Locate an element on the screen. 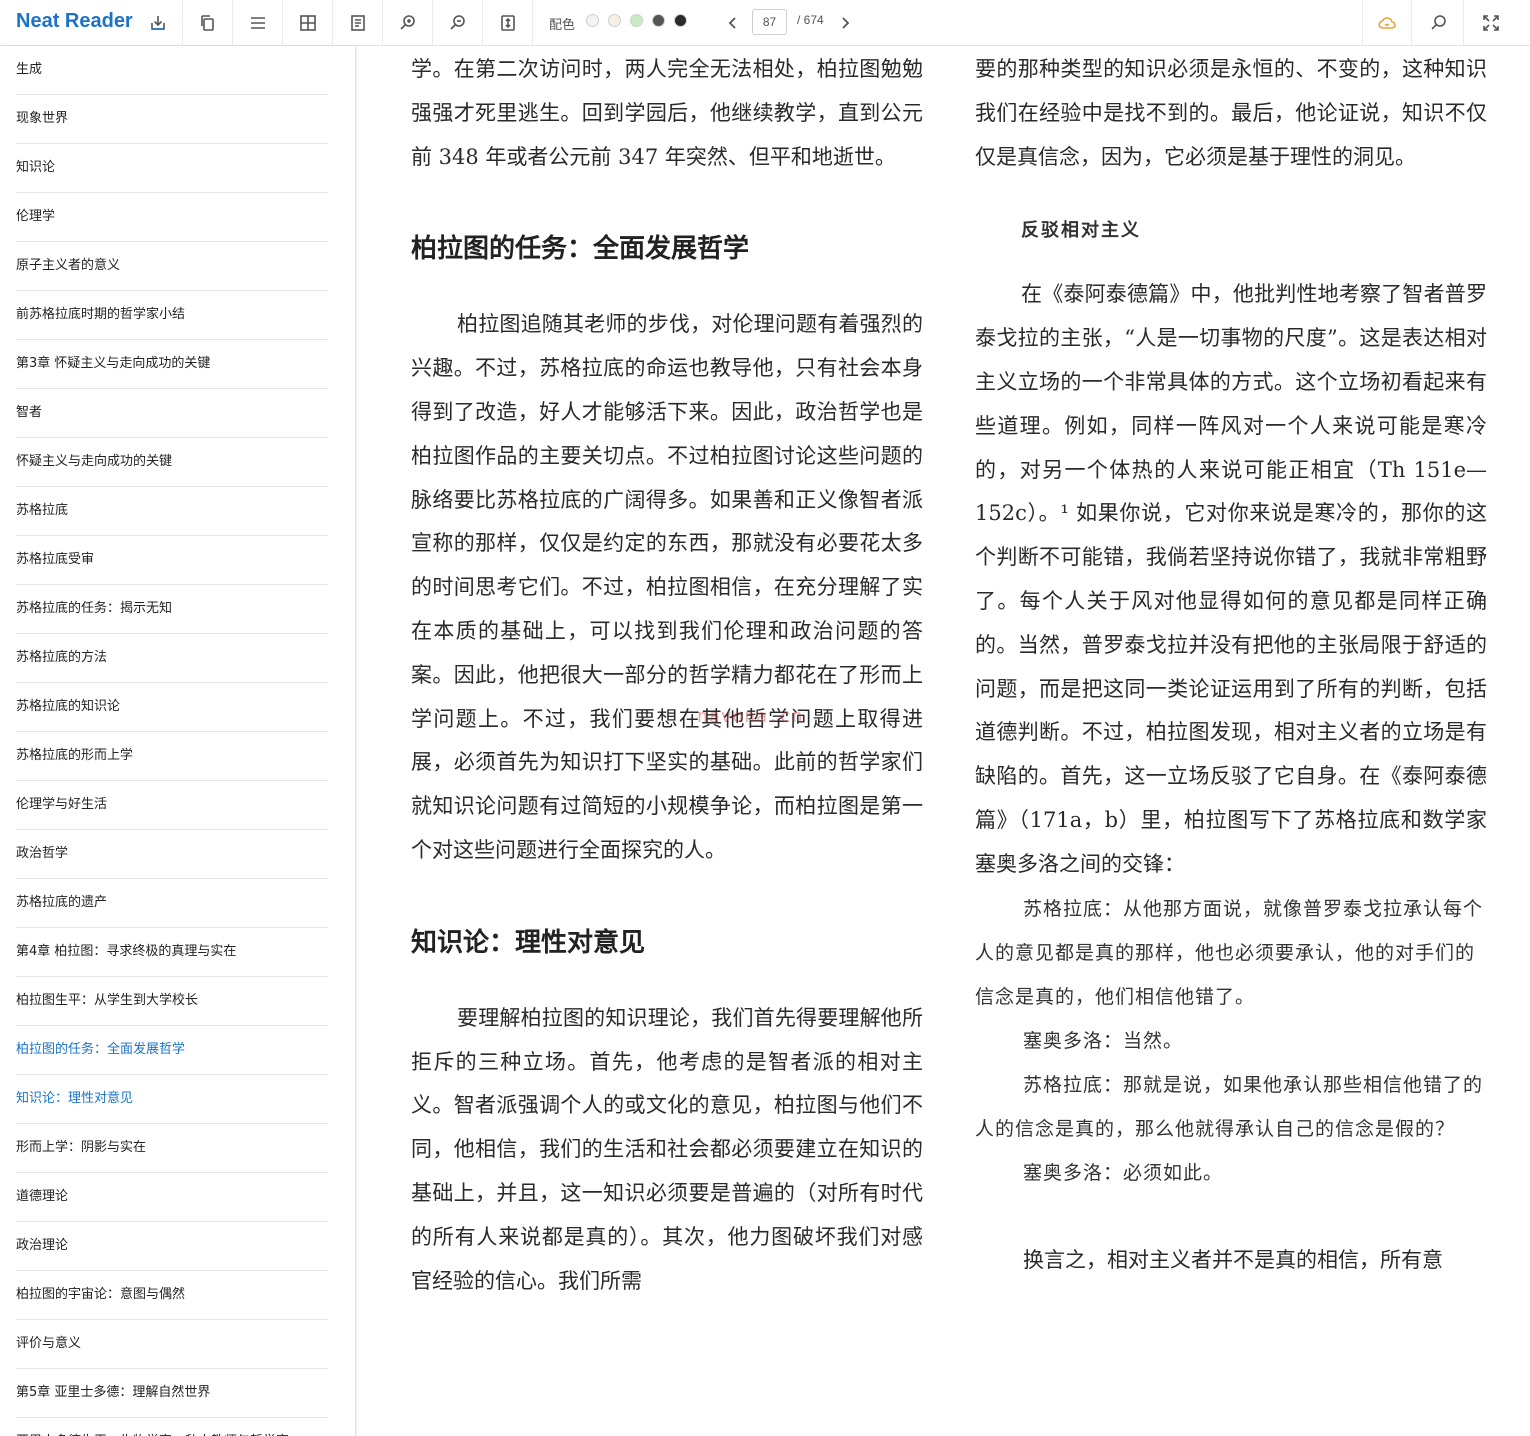  toc-item-label: 评价与意义 is located at coordinates (49, 1343).